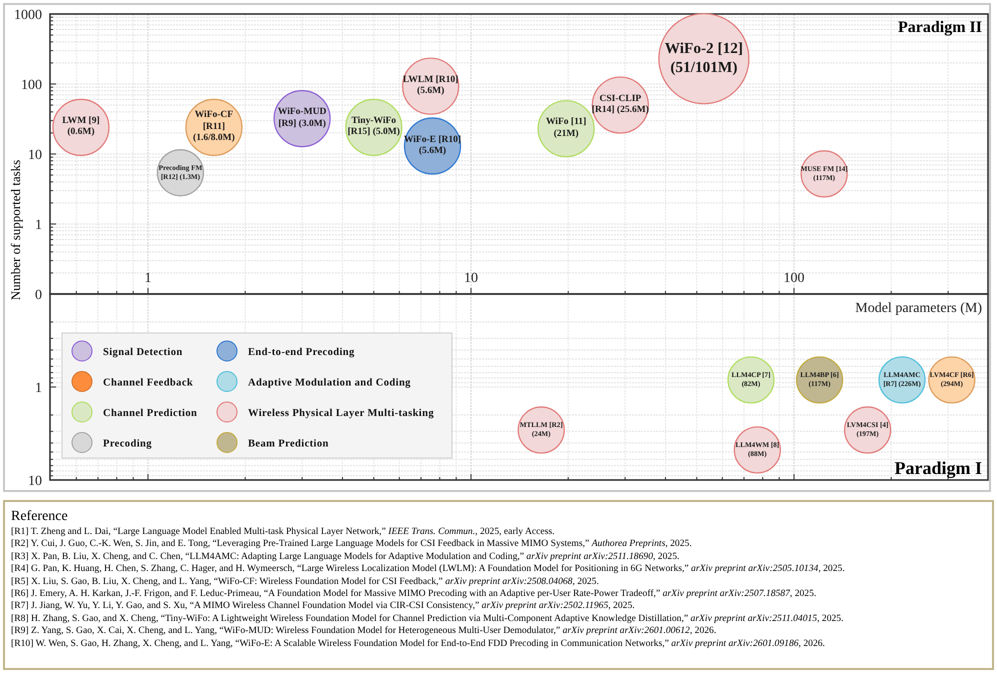  I want to click on reference-entry: [R2] Y. Cui, J. Guo, C.-K. Wen, S. Jin, and E. Tong, “Leveraging Pre-Trained Large Language Models for CSI Feedback in Massive MIMO Systems,” Authorea Preprints, 2025., so click(352, 544).